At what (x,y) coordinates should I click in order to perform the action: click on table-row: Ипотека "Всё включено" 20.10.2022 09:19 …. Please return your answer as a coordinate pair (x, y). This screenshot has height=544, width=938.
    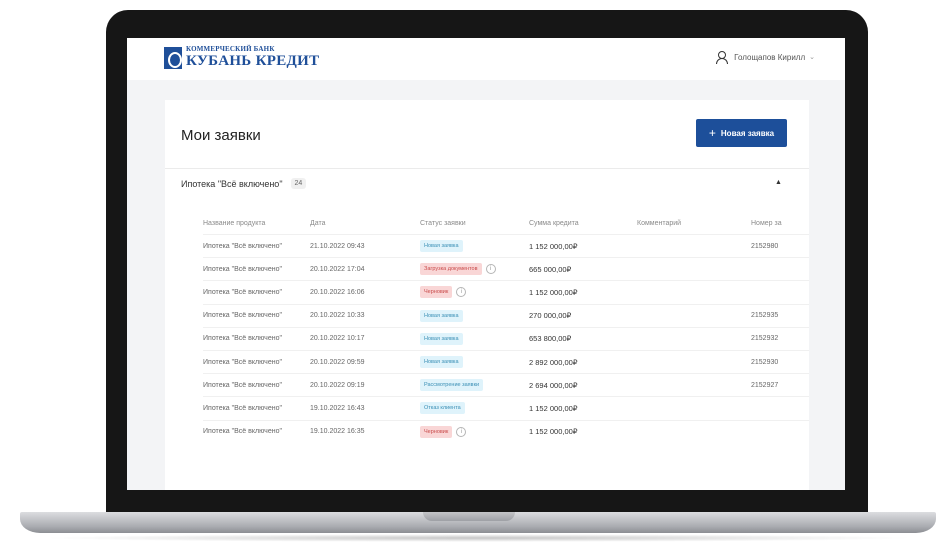
    Looking at the image, I should click on (506, 384).